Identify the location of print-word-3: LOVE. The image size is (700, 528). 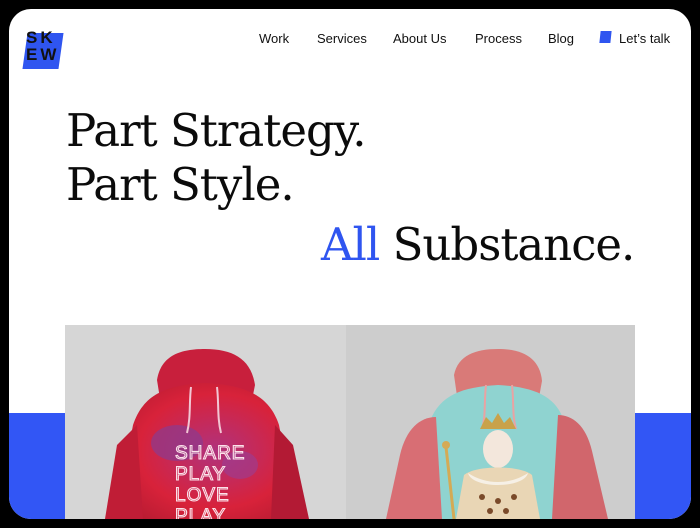
(202, 495).